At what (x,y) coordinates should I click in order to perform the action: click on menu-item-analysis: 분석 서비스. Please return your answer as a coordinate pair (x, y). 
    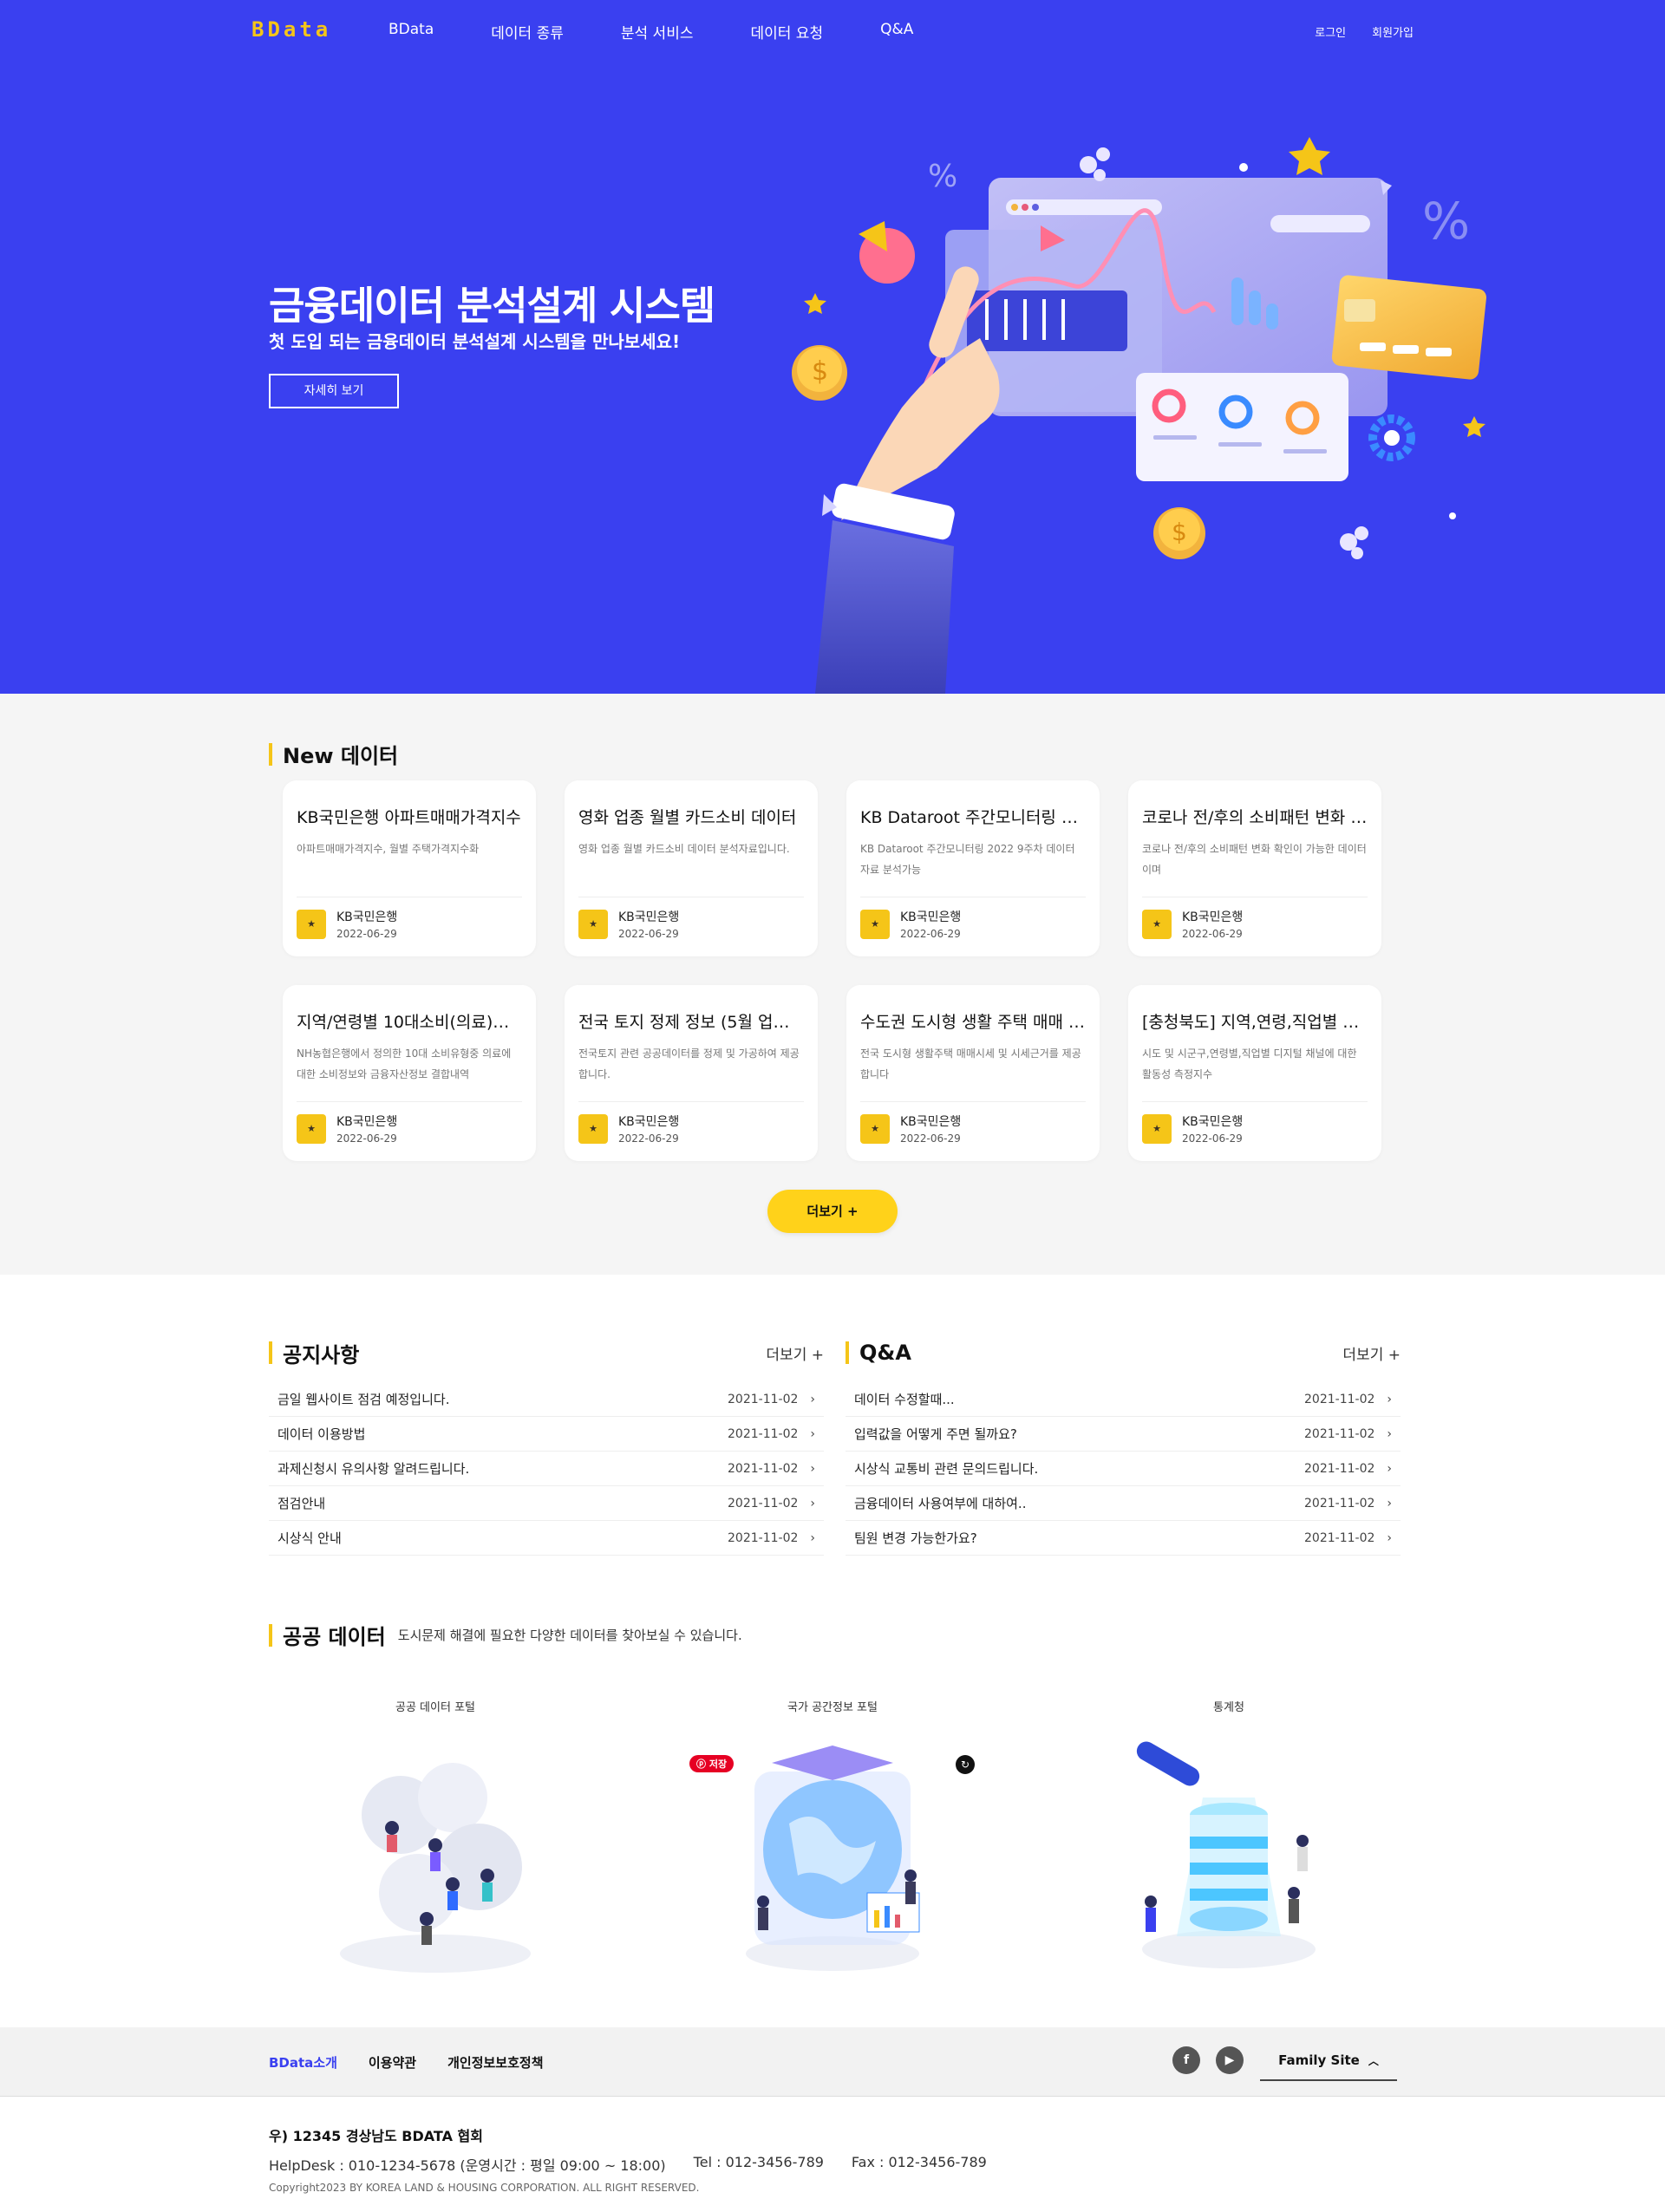
    Looking at the image, I should click on (657, 31).